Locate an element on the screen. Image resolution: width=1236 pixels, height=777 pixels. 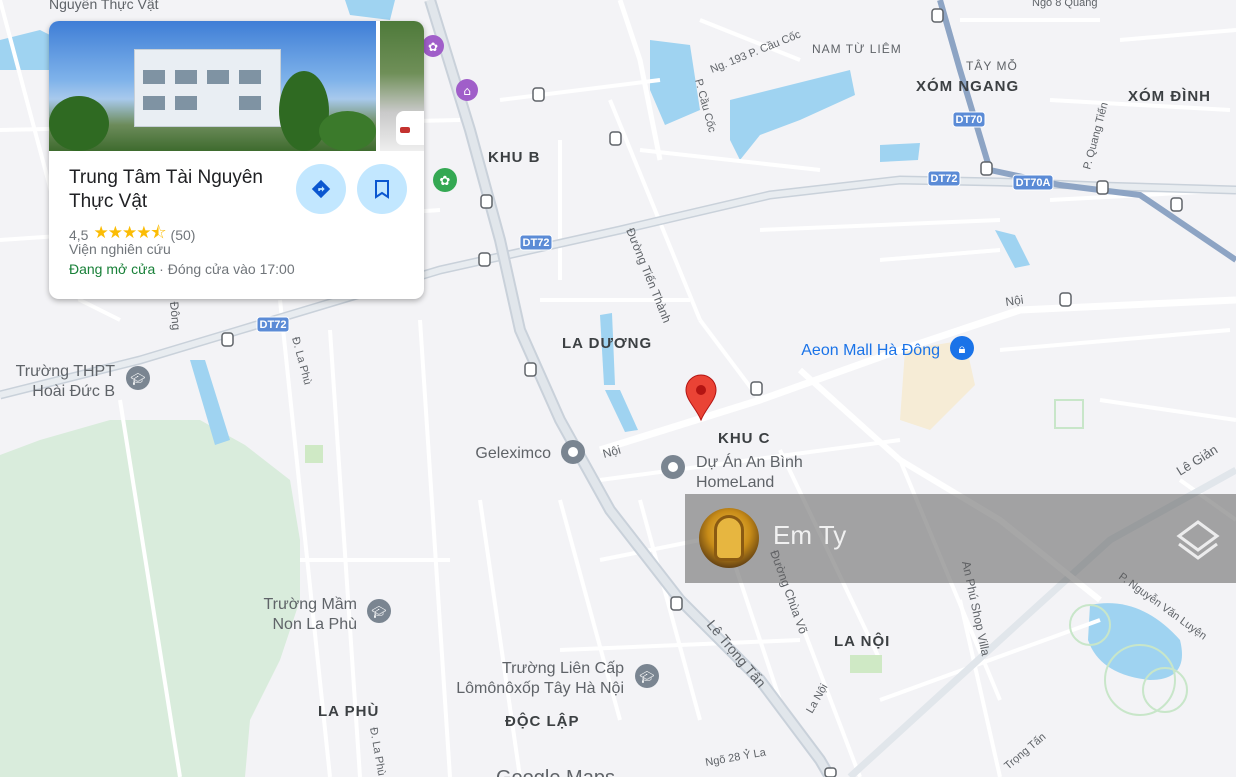
shield-dt72-mid: DT72 is located at coordinates (536, 242).